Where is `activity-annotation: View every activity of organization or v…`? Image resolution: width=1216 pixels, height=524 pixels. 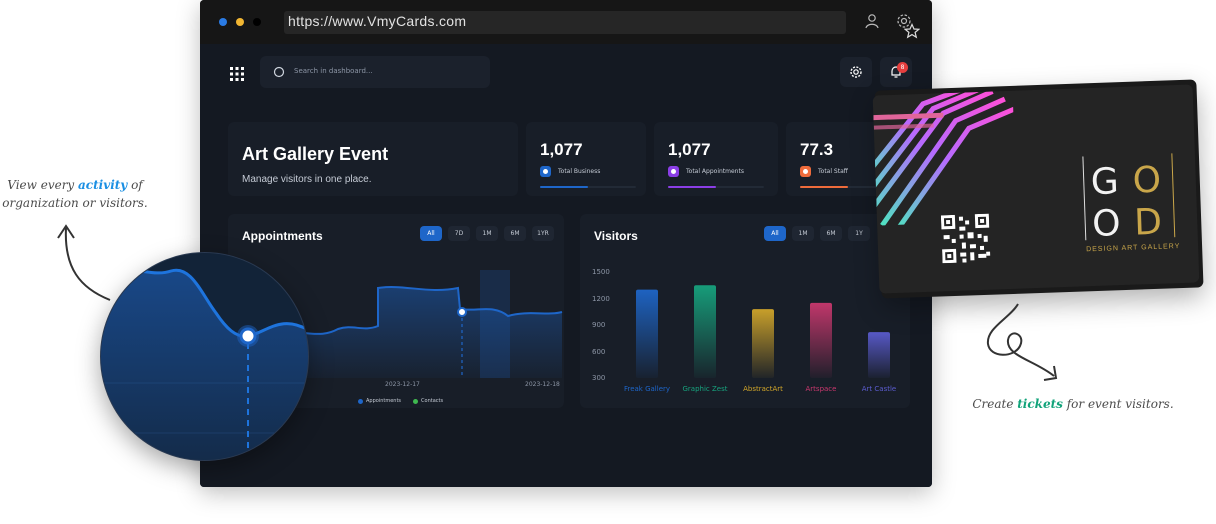 activity-annotation: View every activity of organization or v… is located at coordinates (75, 194).